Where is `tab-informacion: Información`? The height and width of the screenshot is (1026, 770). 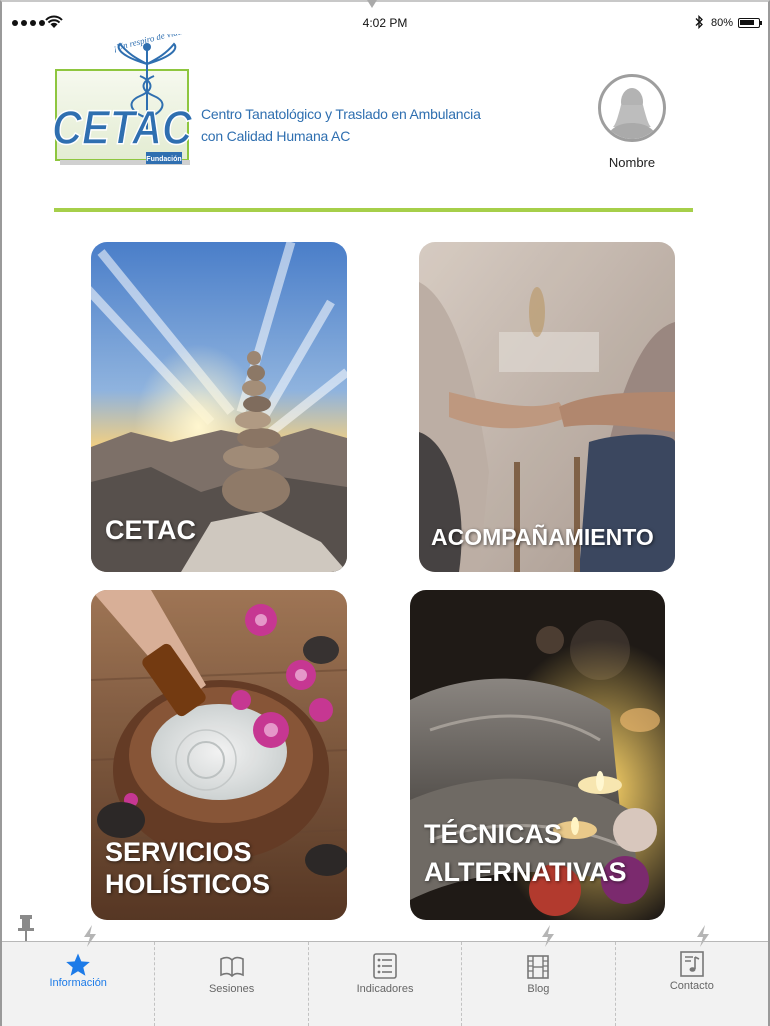
tab-informacion: Información is located at coordinates (79, 984).